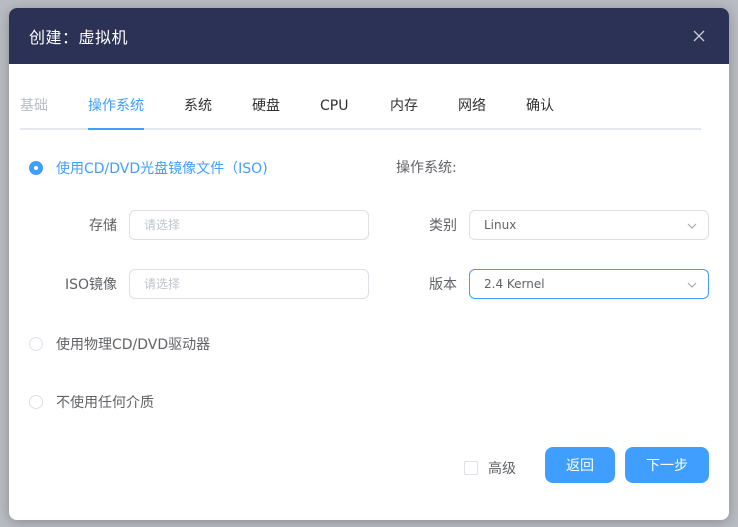 The height and width of the screenshot is (527, 738). What do you see at coordinates (667, 465) in the screenshot?
I see `next-button: 下一步` at bounding box center [667, 465].